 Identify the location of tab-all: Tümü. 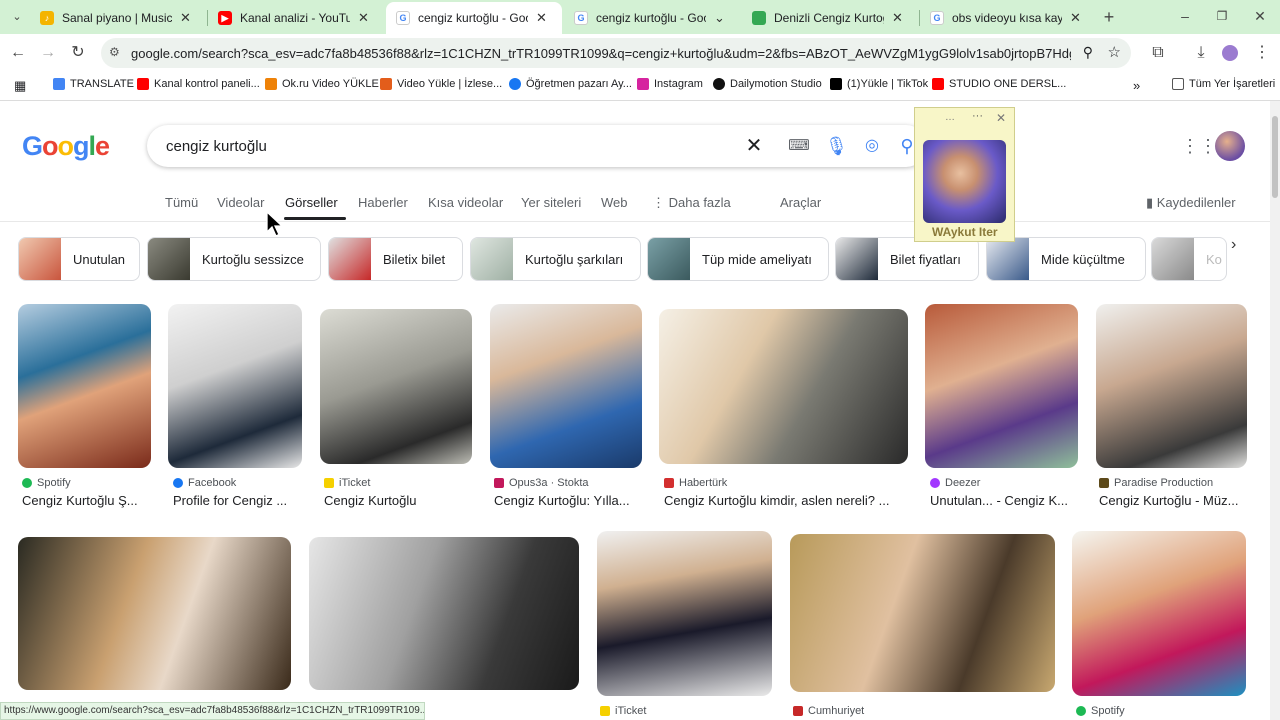
(181, 202).